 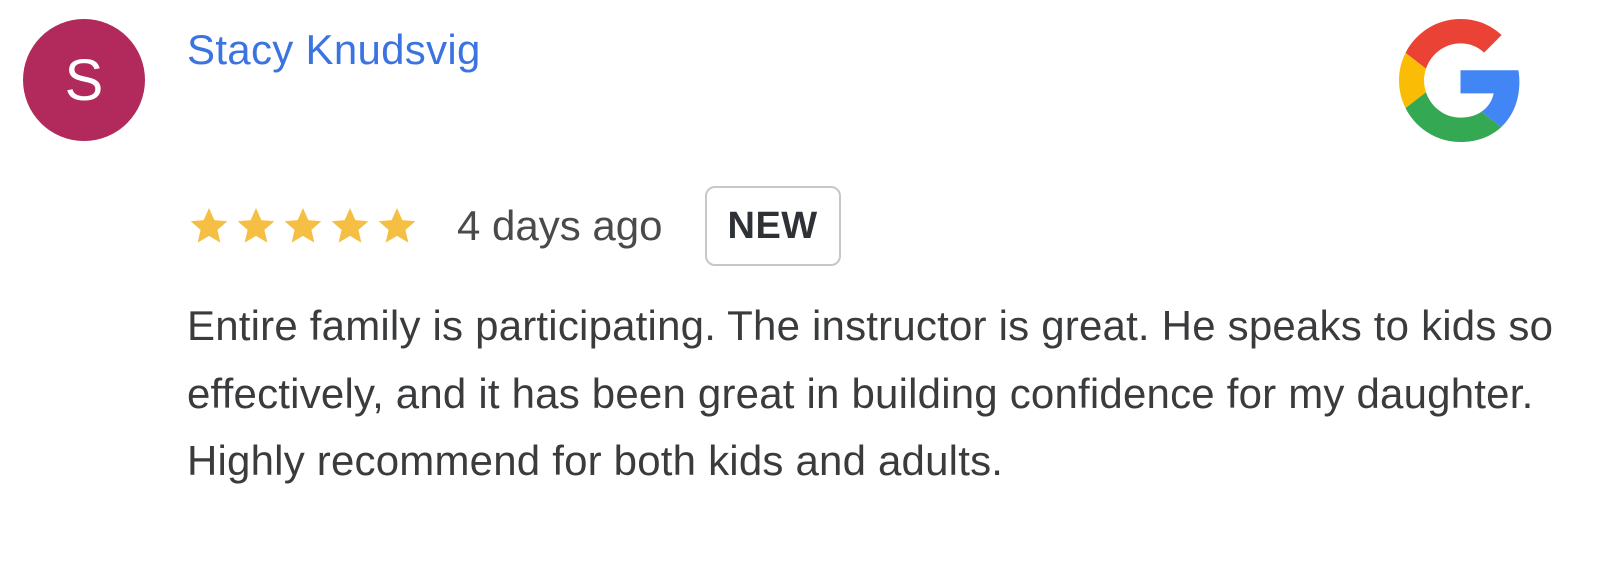 I want to click on star-rating, so click(x=303, y=226).